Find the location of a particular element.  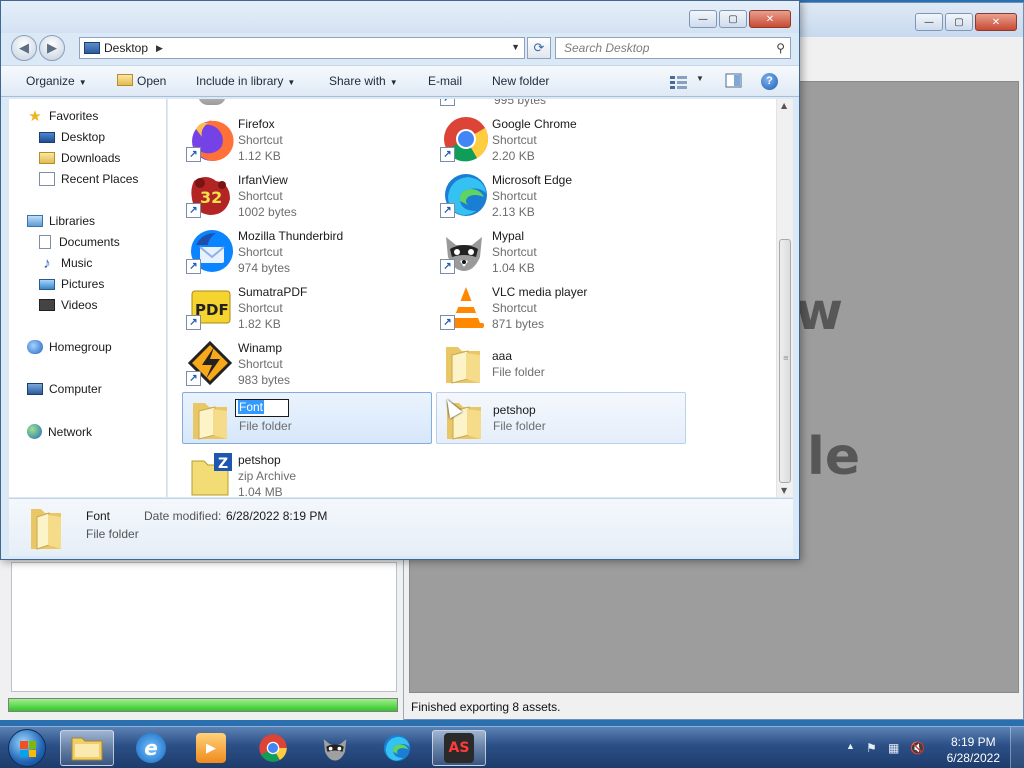

media-player-icon: ▶ is located at coordinates (211, 748).